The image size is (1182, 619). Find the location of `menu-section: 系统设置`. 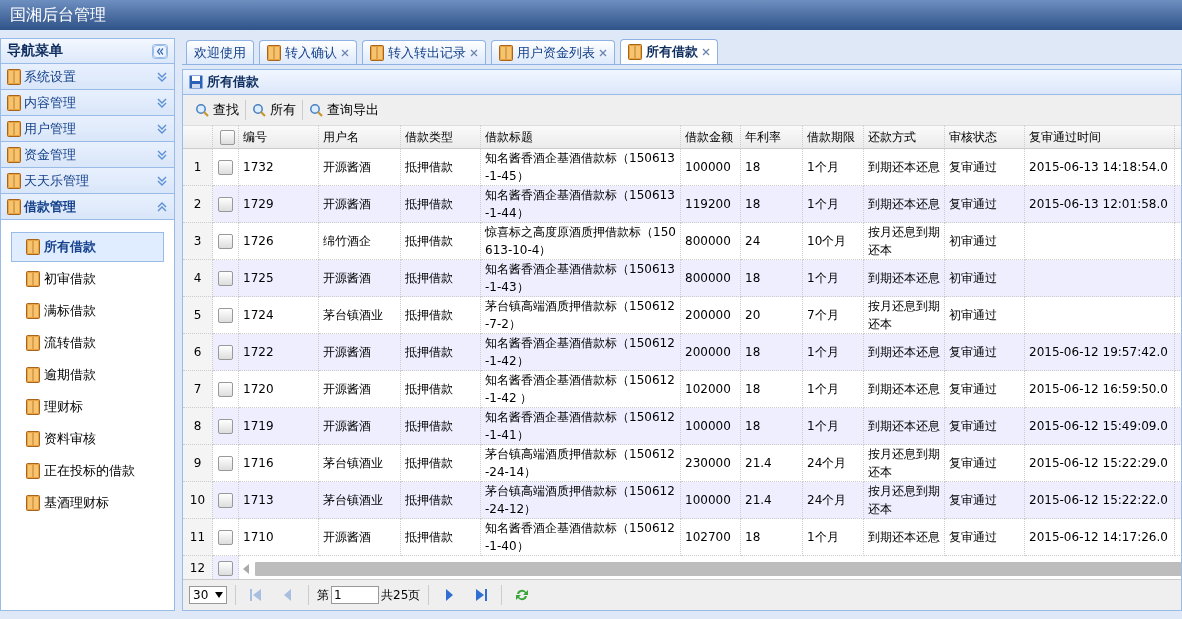

menu-section: 系统设置 is located at coordinates (87, 77).